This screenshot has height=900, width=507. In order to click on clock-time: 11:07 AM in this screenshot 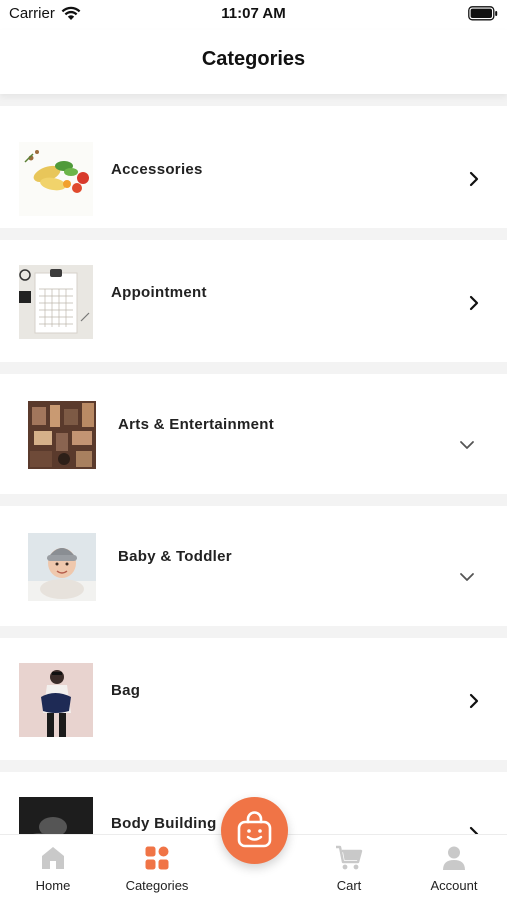, I will do `click(253, 13)`.